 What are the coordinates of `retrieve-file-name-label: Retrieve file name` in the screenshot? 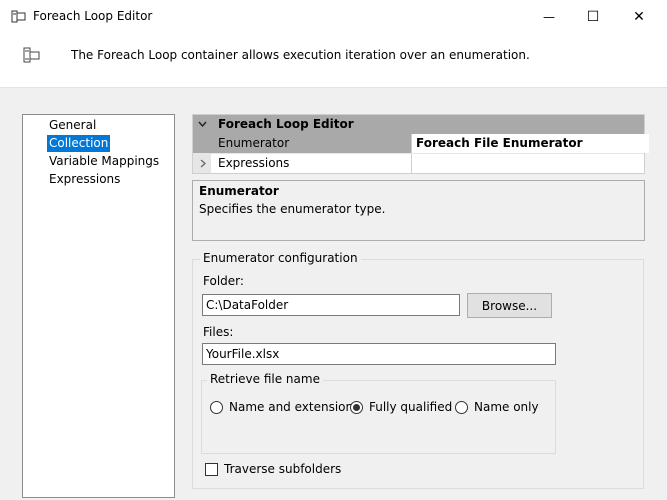 It's located at (265, 379).